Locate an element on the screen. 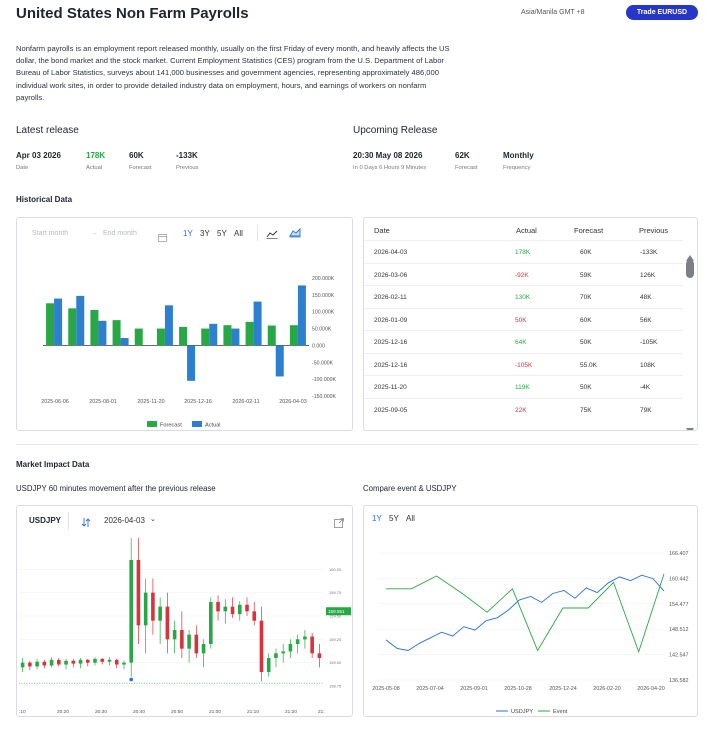 This screenshot has height=729, width=712. timezone-label: Asia/Manila GMT +8 is located at coordinates (552, 12).